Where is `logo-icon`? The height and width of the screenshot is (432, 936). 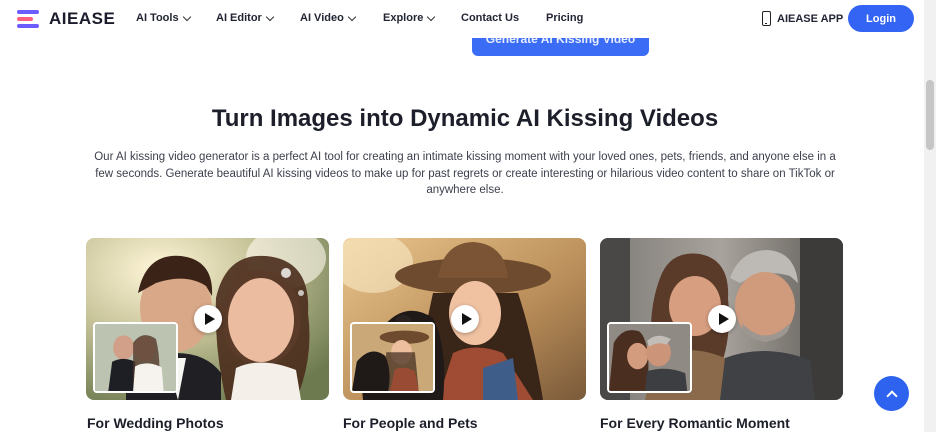 logo-icon is located at coordinates (30, 19).